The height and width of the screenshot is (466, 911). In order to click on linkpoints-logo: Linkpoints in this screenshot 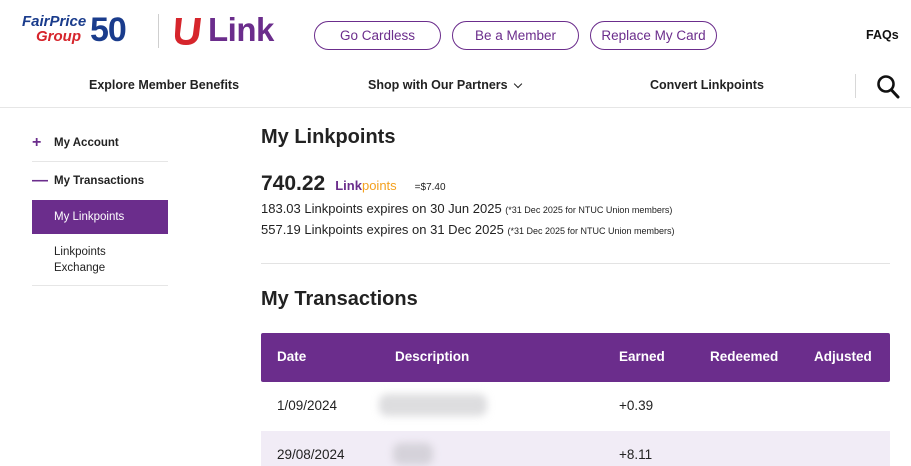, I will do `click(365, 185)`.